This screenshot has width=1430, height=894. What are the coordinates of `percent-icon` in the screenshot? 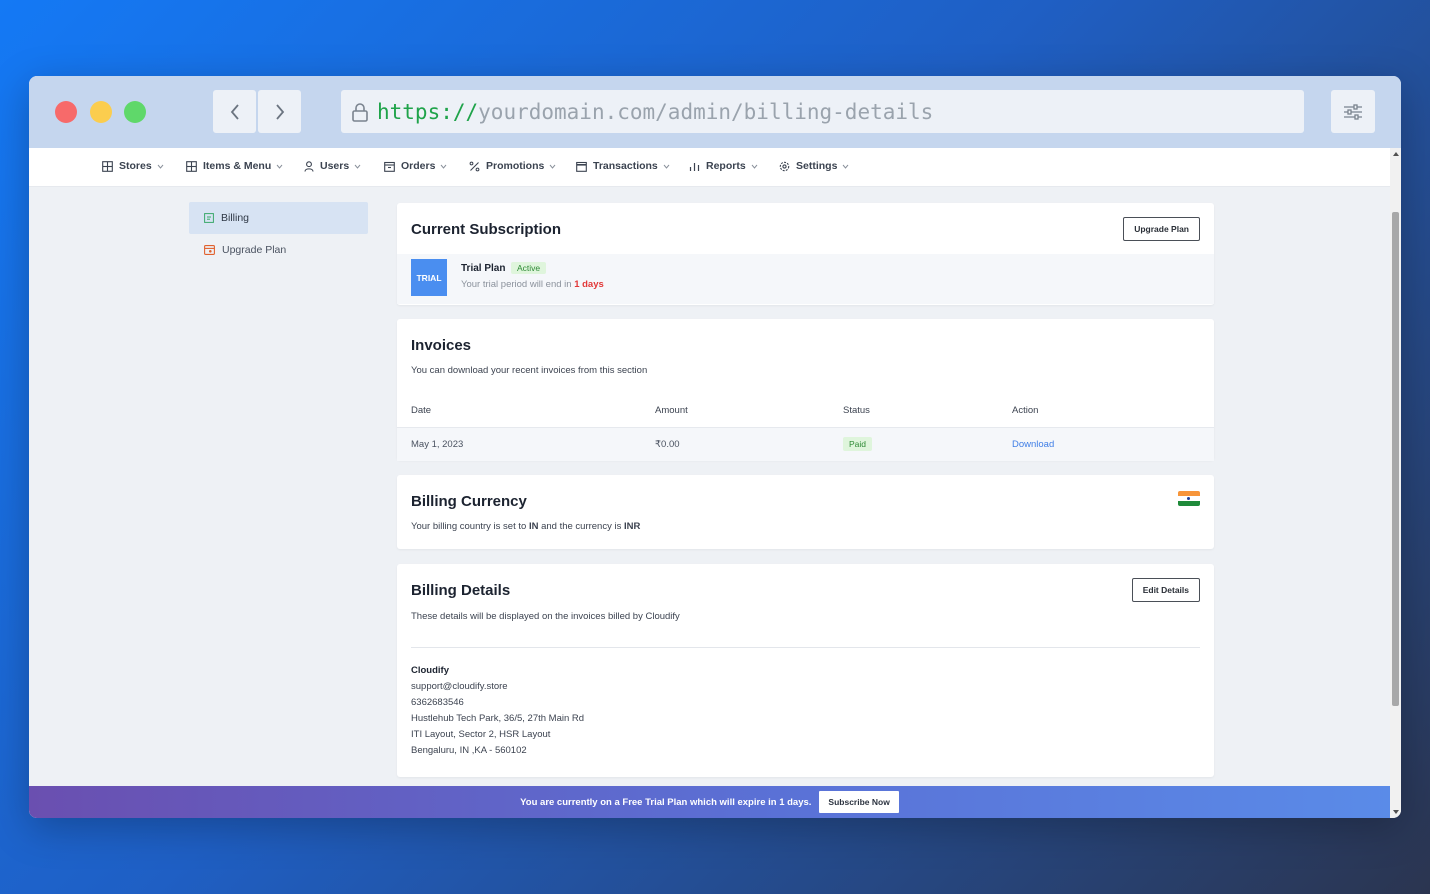 It's located at (474, 166).